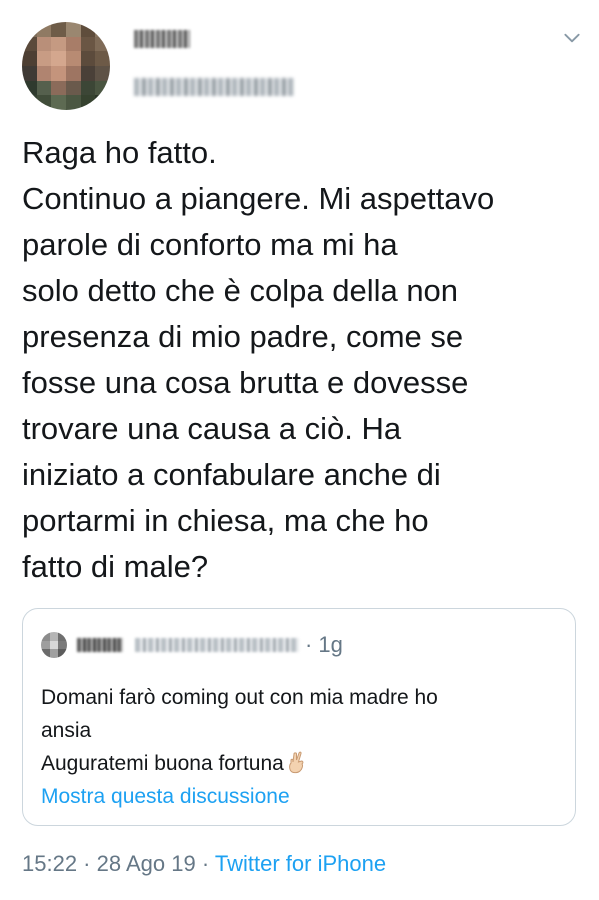 This screenshot has width=599, height=900. What do you see at coordinates (162, 39) in the screenshot?
I see `author-name-blurred` at bounding box center [162, 39].